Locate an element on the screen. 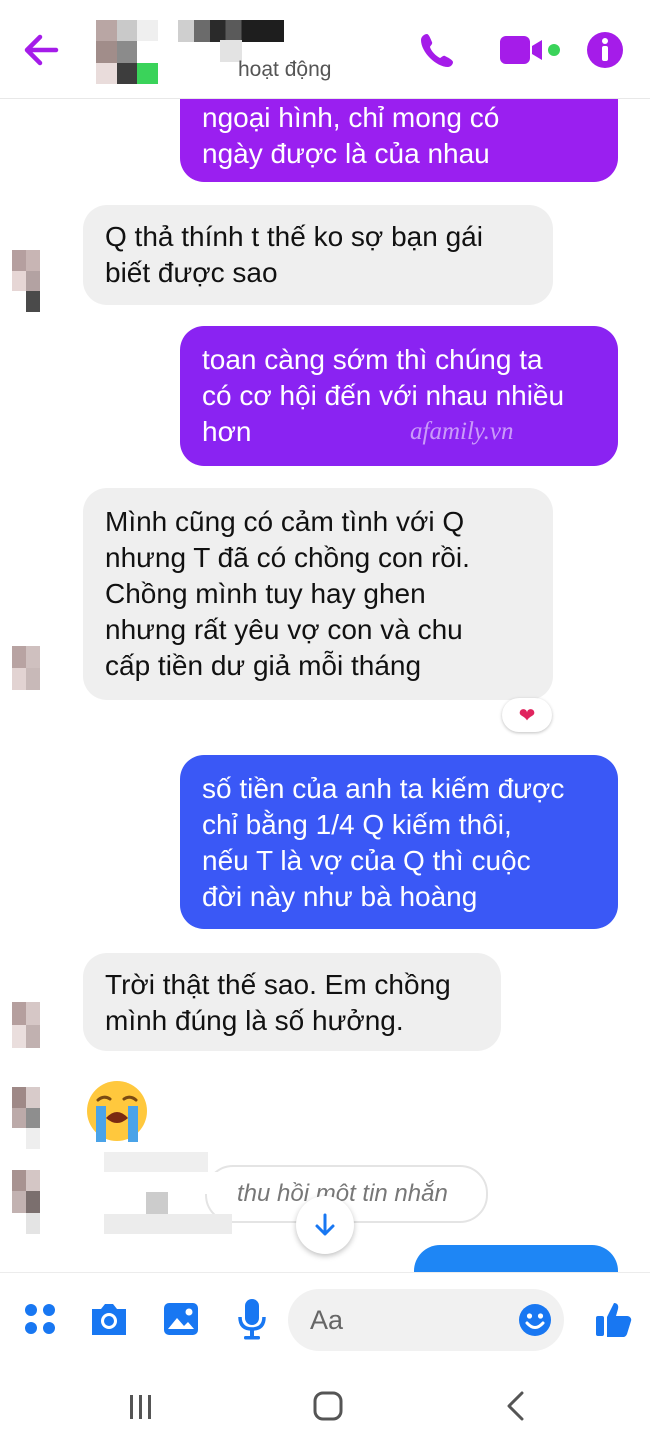 The image size is (650, 1445). message-composer is located at coordinates (325, 1322).